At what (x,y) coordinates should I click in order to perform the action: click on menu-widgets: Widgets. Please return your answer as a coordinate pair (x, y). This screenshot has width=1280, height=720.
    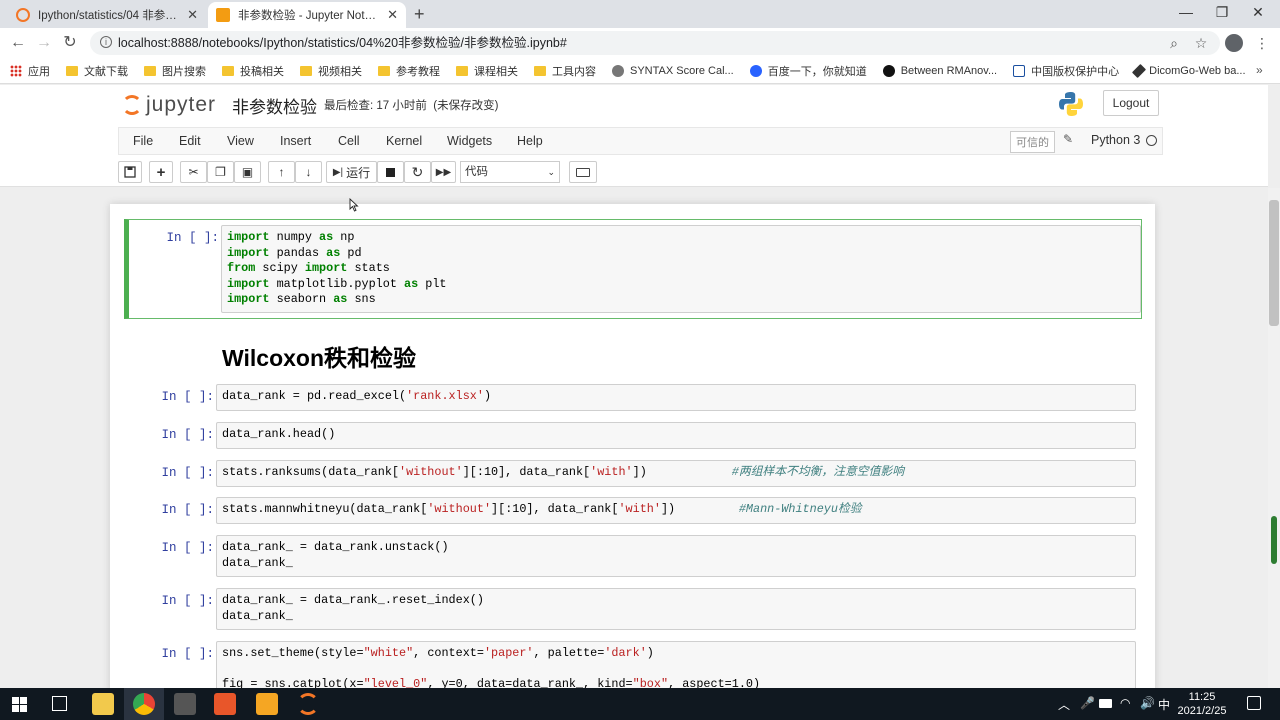
    Looking at the image, I should click on (469, 141).